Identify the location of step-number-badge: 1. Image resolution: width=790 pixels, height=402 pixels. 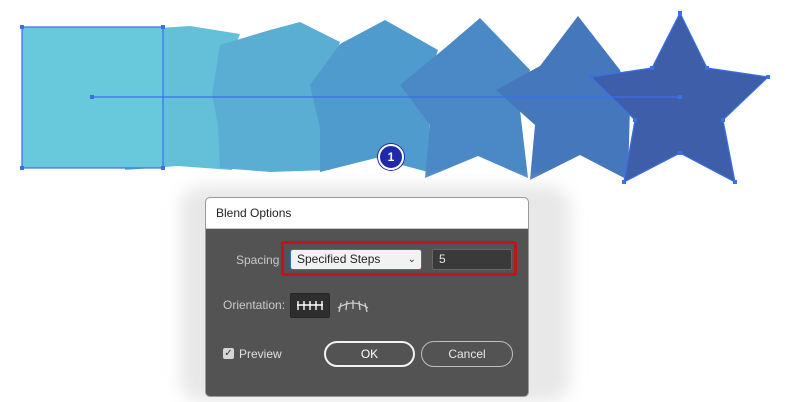
(391, 157).